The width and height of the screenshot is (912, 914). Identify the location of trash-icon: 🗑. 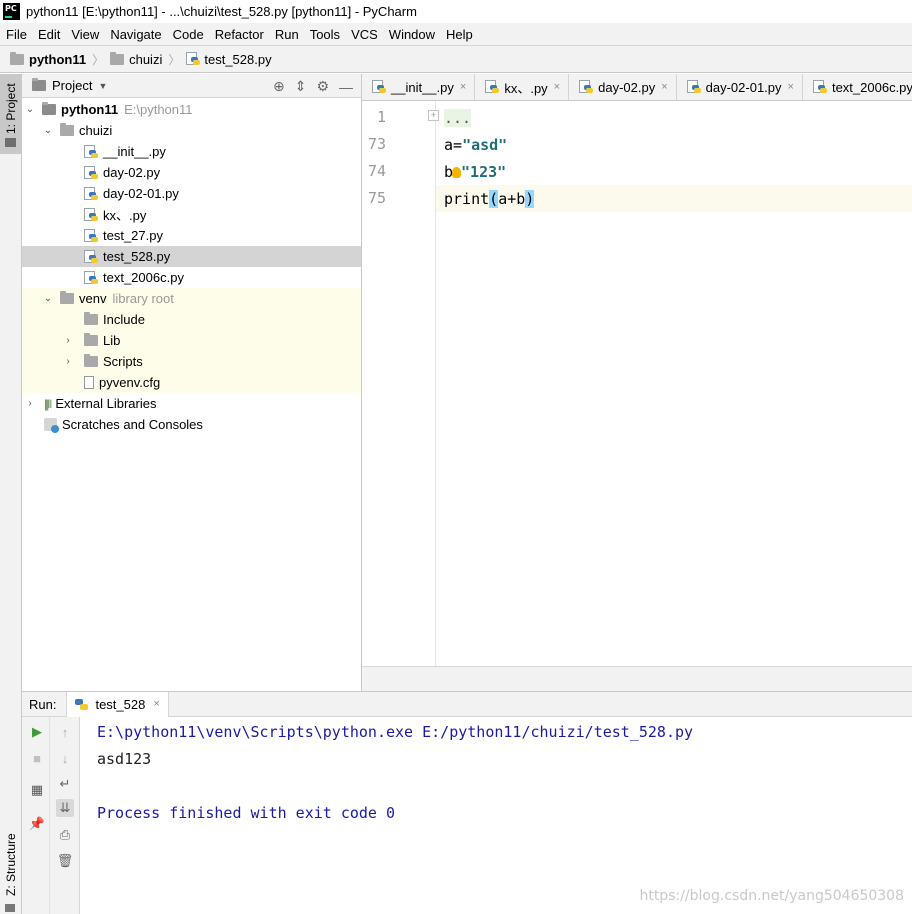
(65, 861).